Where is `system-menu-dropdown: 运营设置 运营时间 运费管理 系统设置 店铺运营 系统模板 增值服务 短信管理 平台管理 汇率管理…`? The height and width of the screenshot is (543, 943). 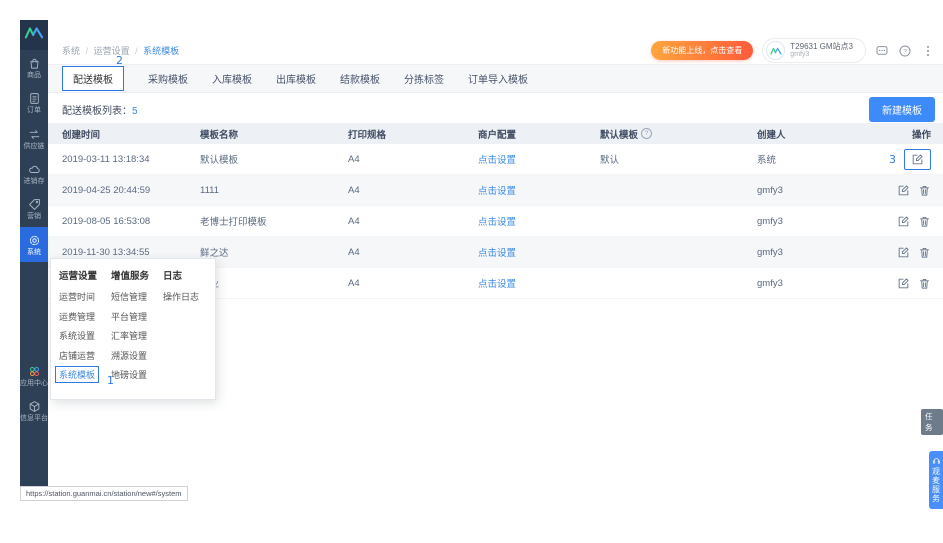 system-menu-dropdown: 运营设置 运营时间 运费管理 系统设置 店铺运营 系统模板 增值服务 短信管理 平台管理 汇率管理… is located at coordinates (133, 329).